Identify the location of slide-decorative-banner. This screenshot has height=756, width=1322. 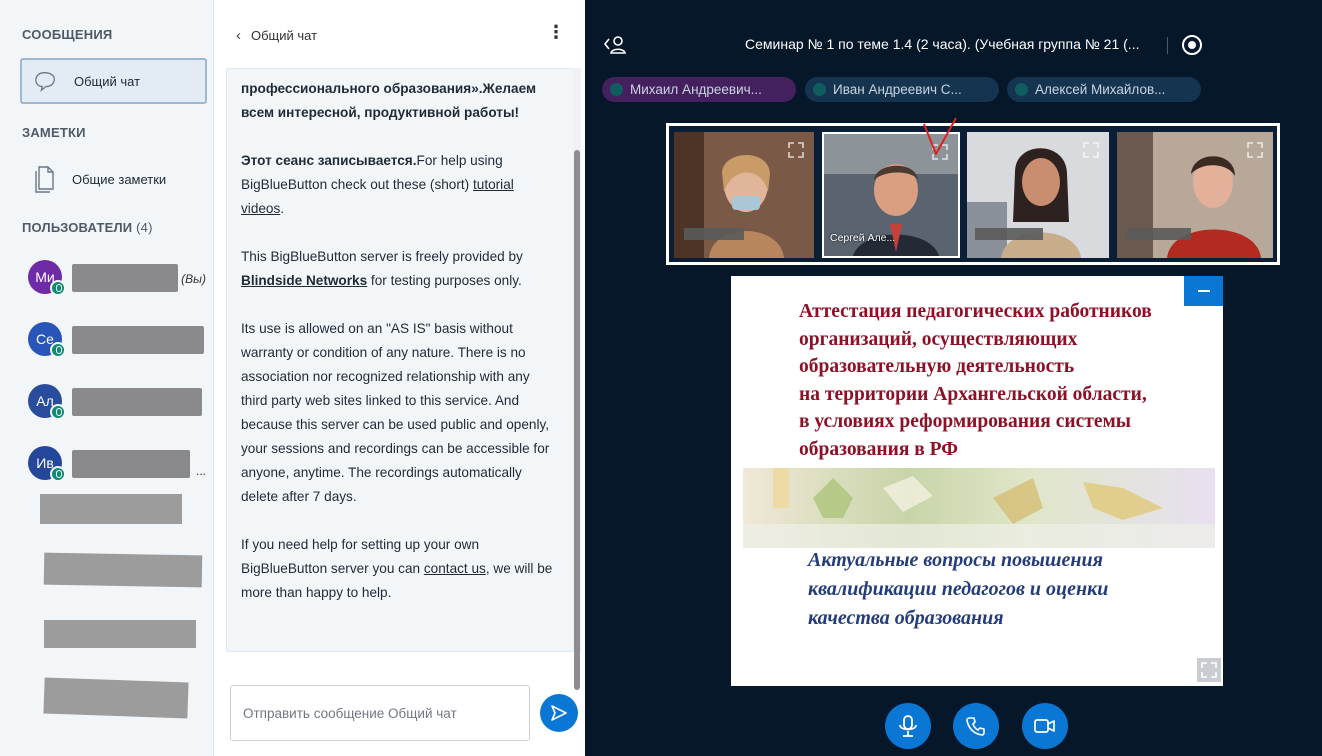
(979, 508).